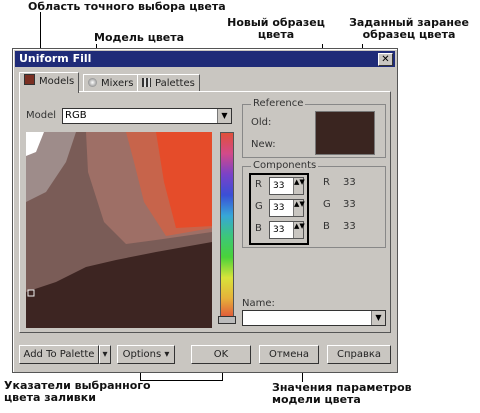 The image size is (480, 413). What do you see at coordinates (342, 393) in the screenshot?
I see `annotation-params: Значения параметров модели цвета` at bounding box center [342, 393].